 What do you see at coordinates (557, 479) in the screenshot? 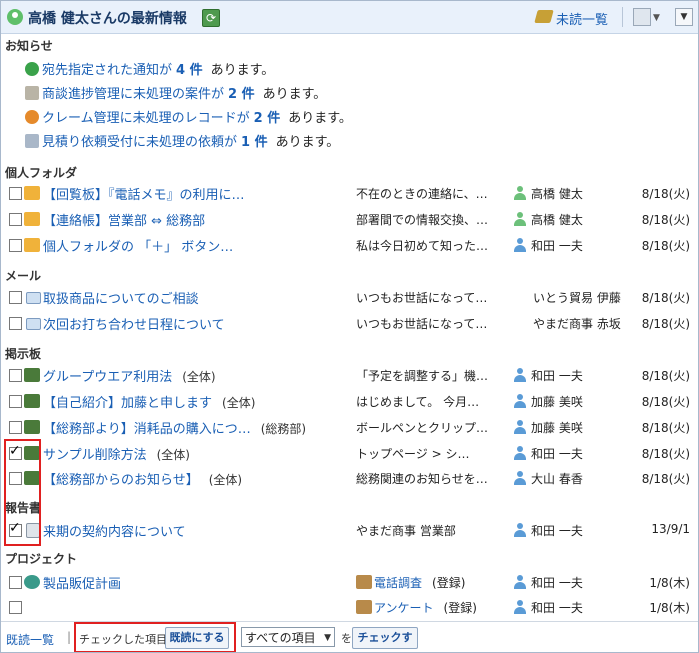
I see `item-sender: 大山 春香` at bounding box center [557, 479].